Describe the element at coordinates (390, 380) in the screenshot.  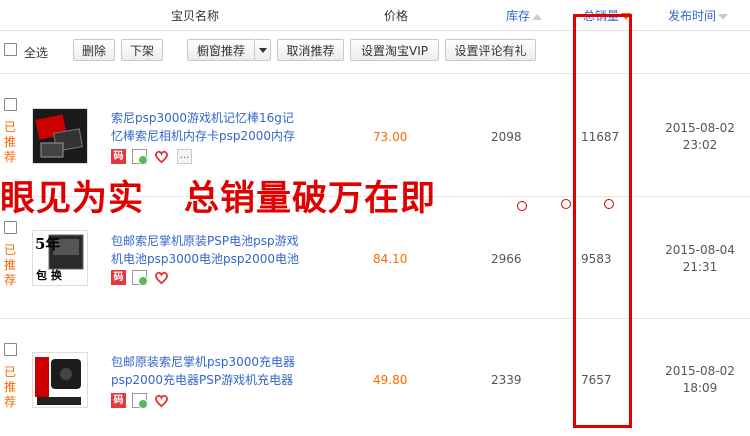
I see `price-value: 49.80` at that location.